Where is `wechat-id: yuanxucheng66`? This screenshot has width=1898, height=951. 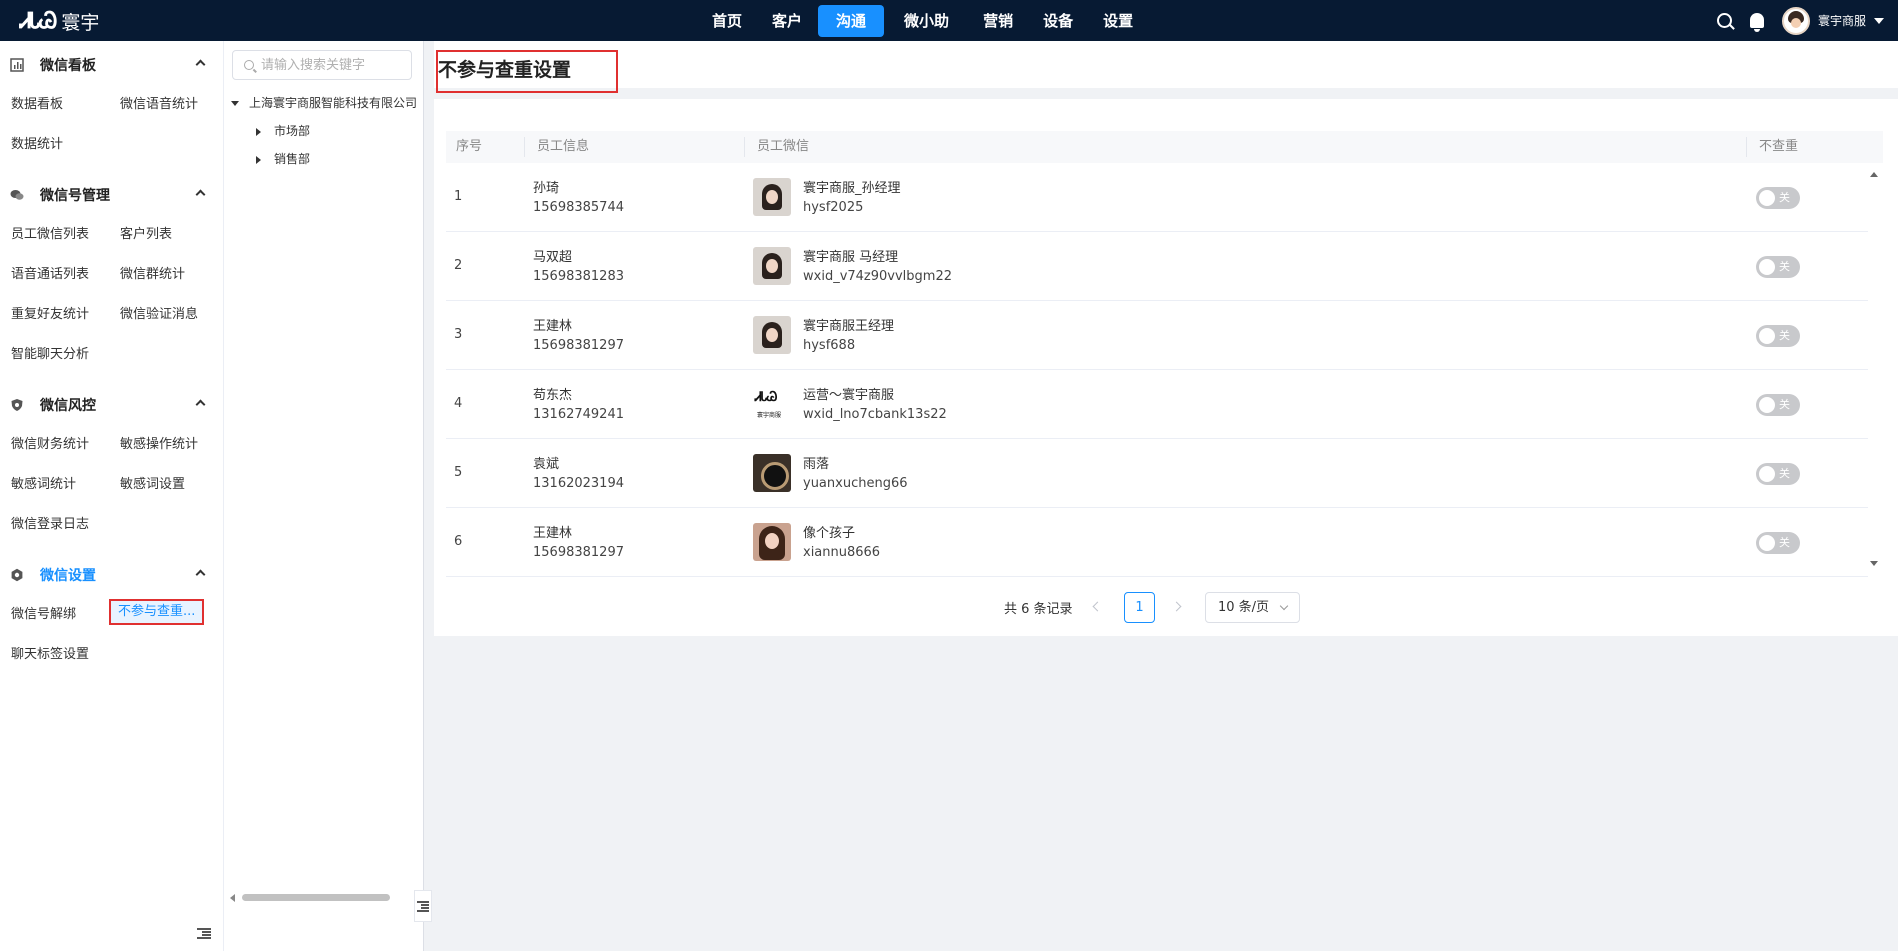 wechat-id: yuanxucheng66 is located at coordinates (855, 483).